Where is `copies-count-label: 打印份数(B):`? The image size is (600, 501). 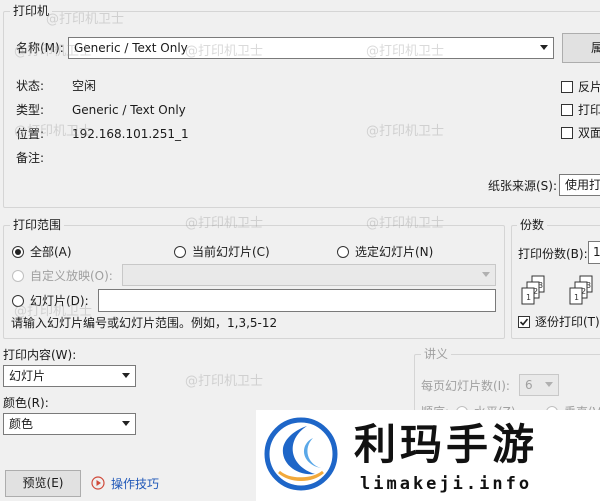 copies-count-label: 打印份数(B): is located at coordinates (553, 254).